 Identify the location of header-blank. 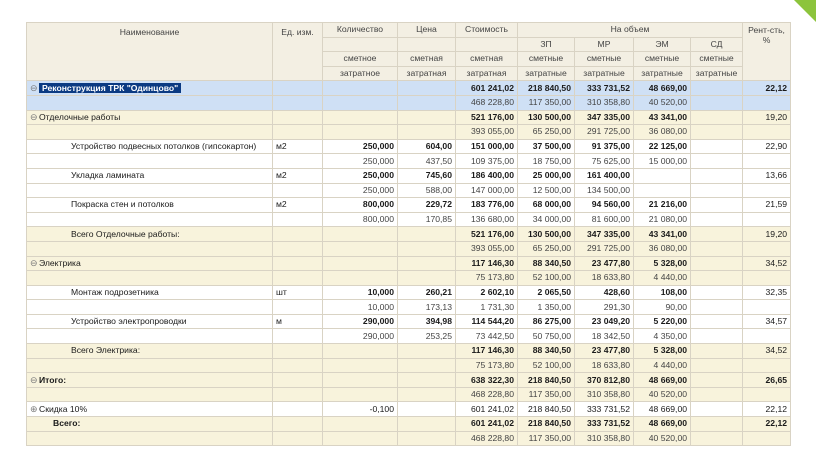
(360, 44).